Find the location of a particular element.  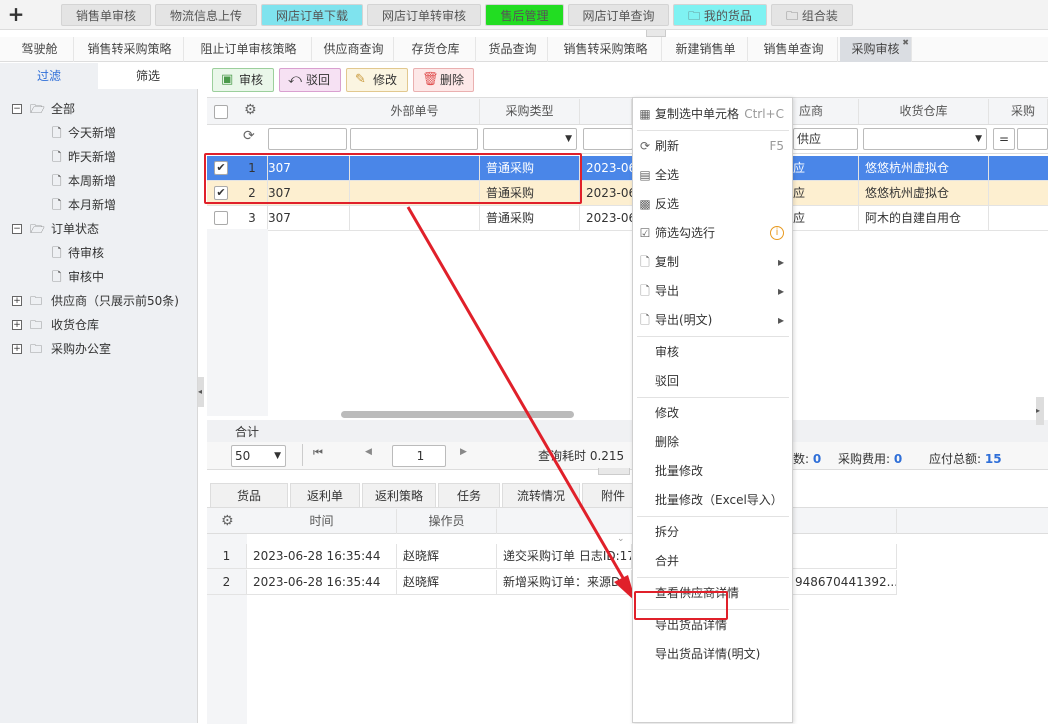

filter-purchase-type-select: ▼ is located at coordinates (530, 139).